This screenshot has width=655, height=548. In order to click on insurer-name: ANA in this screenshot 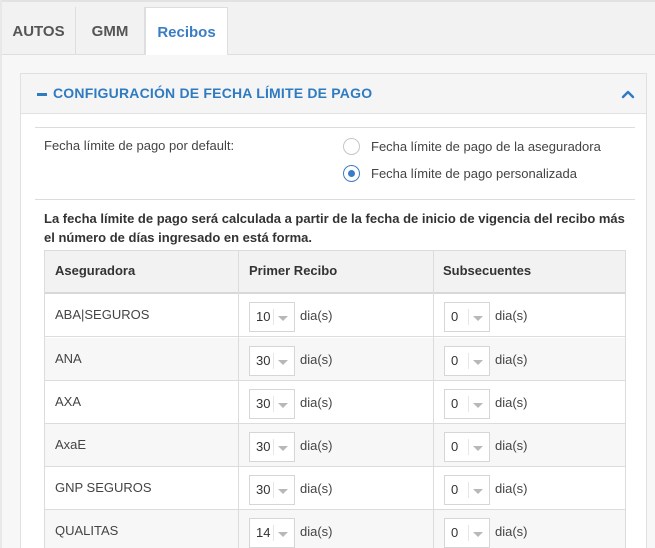, I will do `click(68, 358)`.